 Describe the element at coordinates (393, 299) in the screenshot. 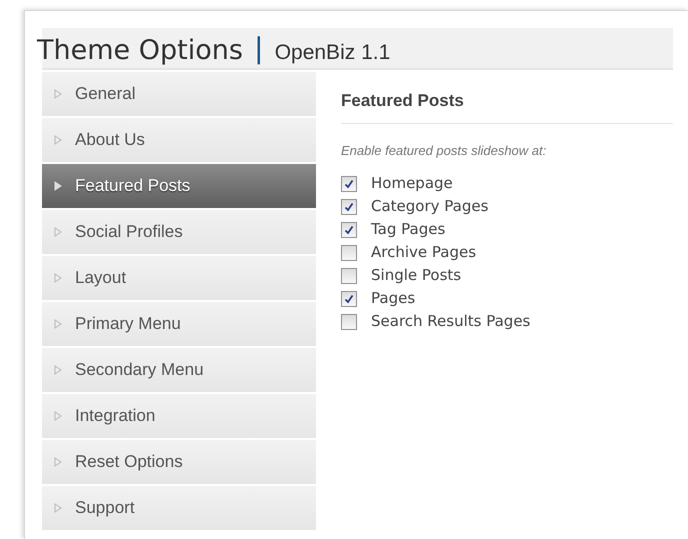

I see `checkbox-label: Pages` at that location.